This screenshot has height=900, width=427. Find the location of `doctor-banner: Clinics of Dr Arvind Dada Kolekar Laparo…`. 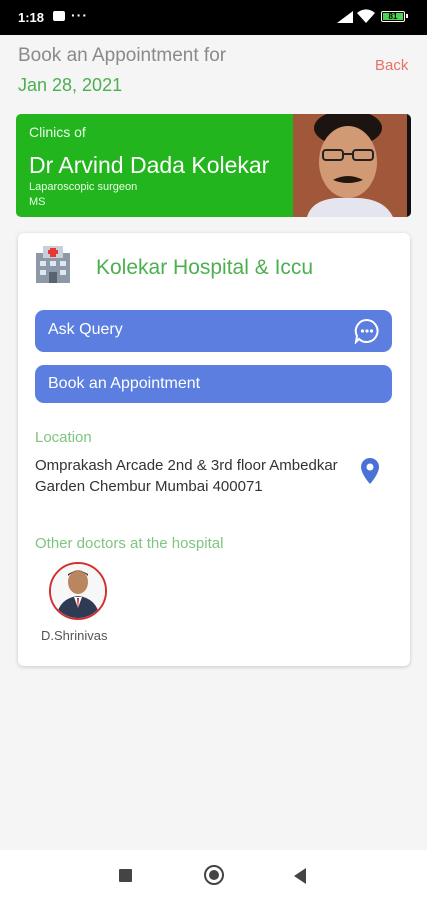

doctor-banner: Clinics of Dr Arvind Dada Kolekar Laparo… is located at coordinates (213, 165).